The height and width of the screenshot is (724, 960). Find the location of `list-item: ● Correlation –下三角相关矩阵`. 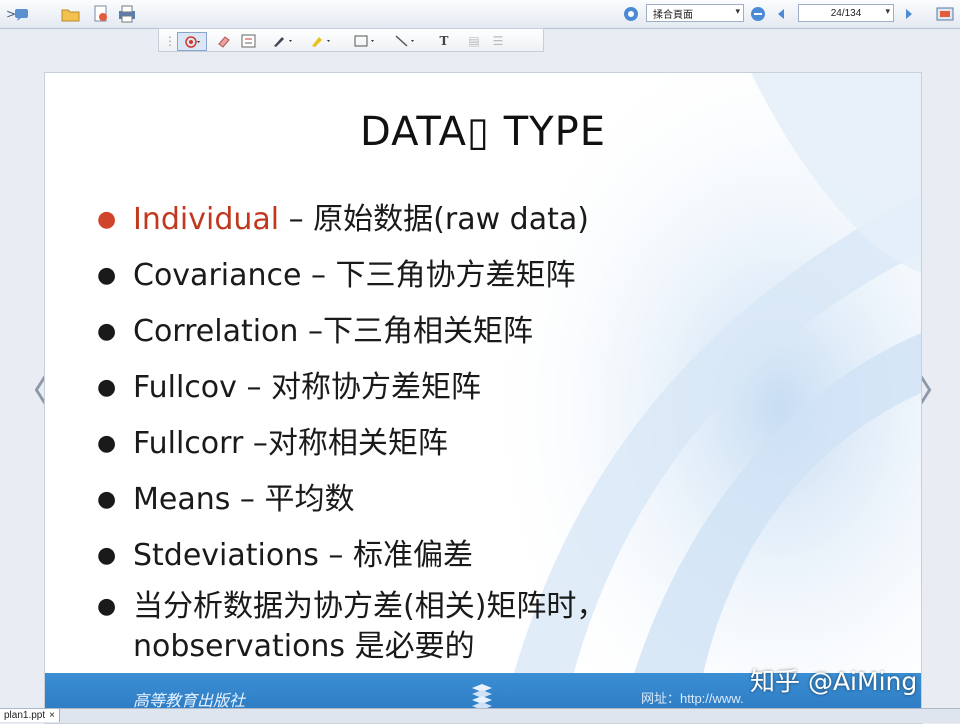

list-item: ● Correlation –下三角相关矩阵 is located at coordinates (457, 332).